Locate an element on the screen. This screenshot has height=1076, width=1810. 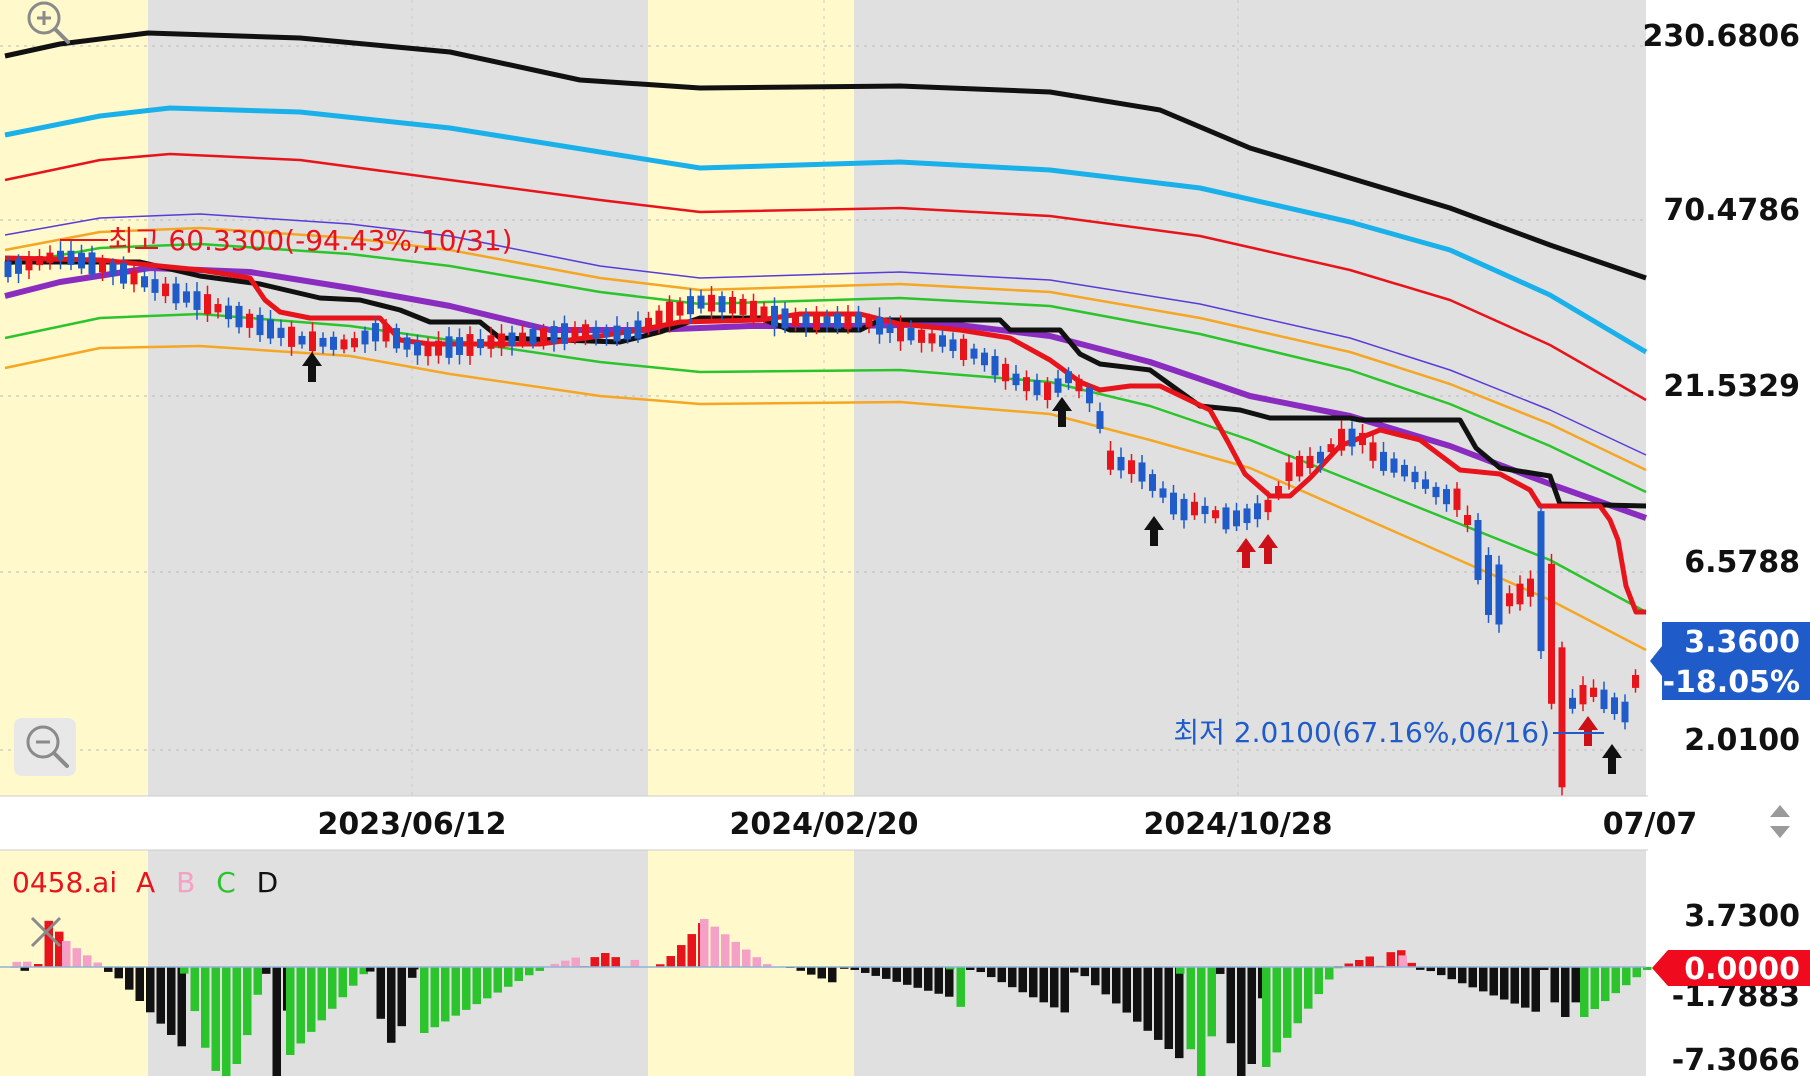
low-annotation: 최저 2.0100(67.16%,06/16) is located at coordinates (1388, 732).